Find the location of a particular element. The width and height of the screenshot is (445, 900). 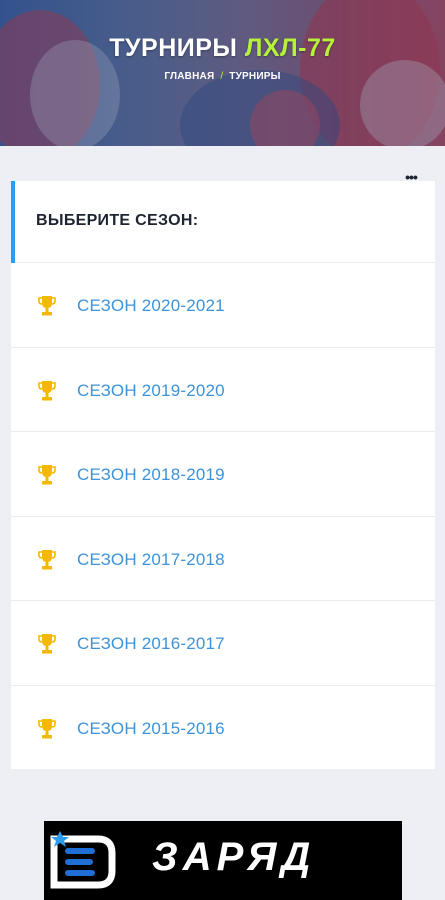

breadcrumb-home-link: ГЛАВНАЯ is located at coordinates (189, 76).